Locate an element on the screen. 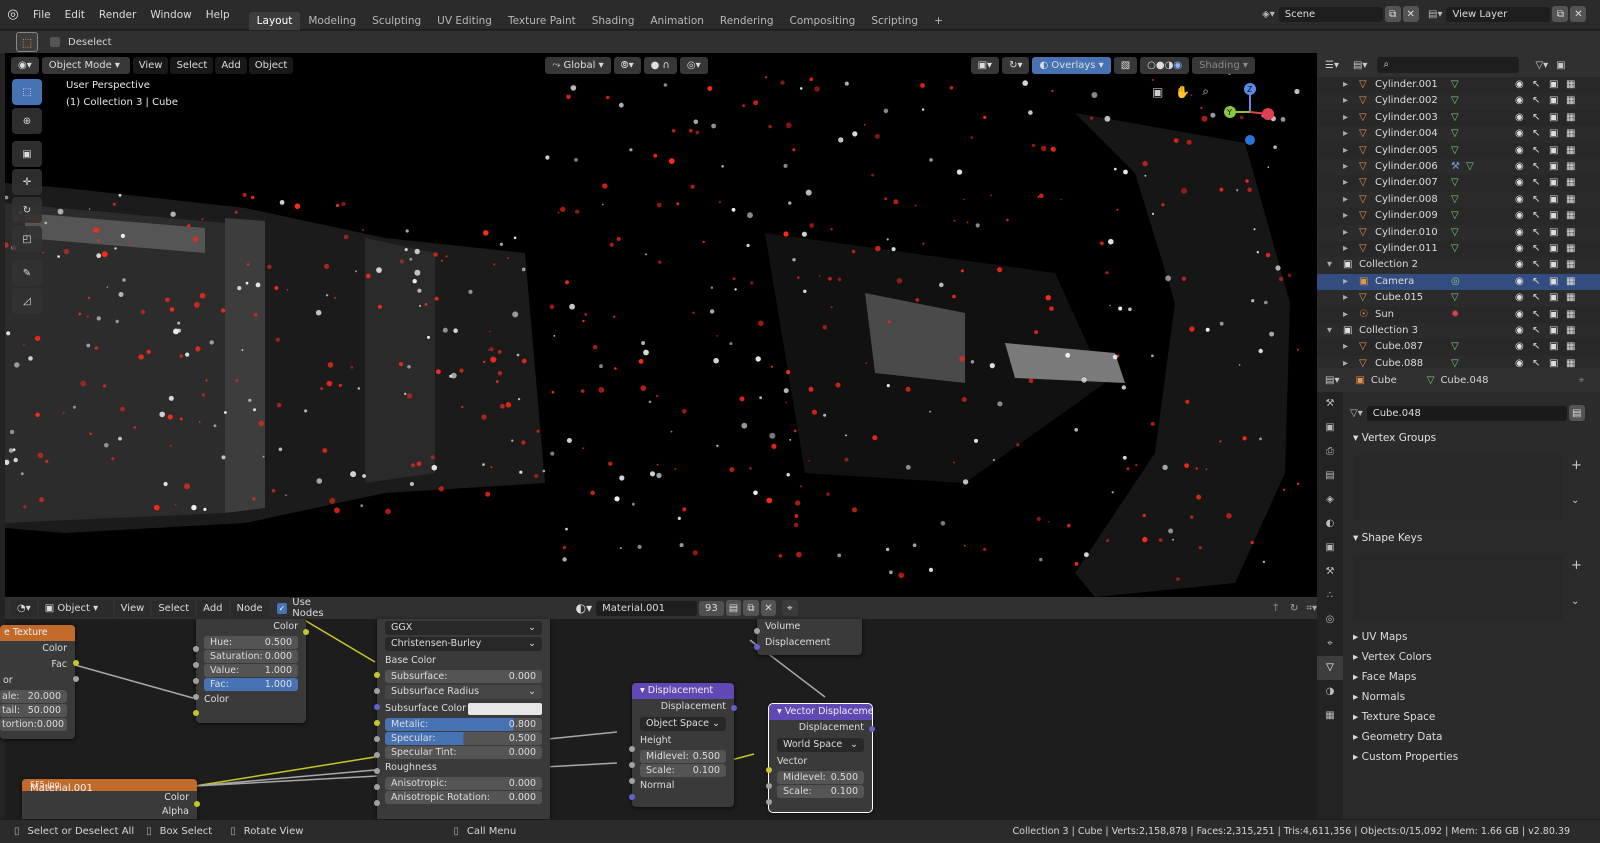 The height and width of the screenshot is (843, 1600). view-layer-icon: ▤▾ is located at coordinates (1435, 14).